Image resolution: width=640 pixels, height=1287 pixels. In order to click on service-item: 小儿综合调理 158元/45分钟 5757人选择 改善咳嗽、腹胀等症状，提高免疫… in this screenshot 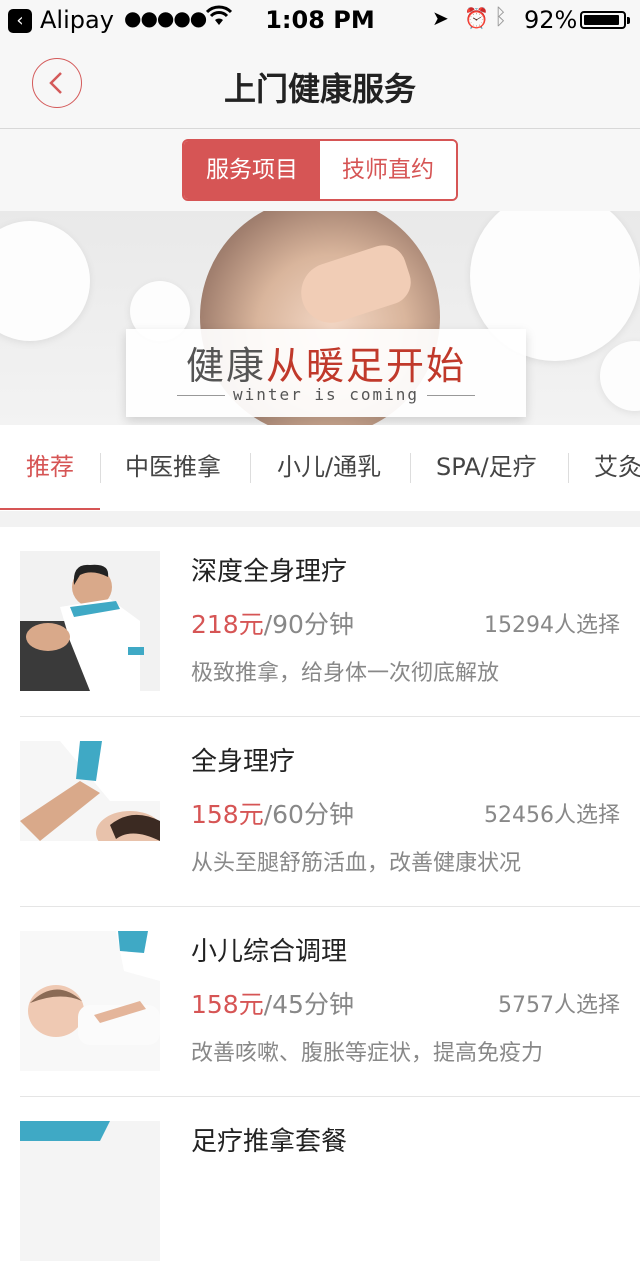, I will do `click(320, 1002)`.